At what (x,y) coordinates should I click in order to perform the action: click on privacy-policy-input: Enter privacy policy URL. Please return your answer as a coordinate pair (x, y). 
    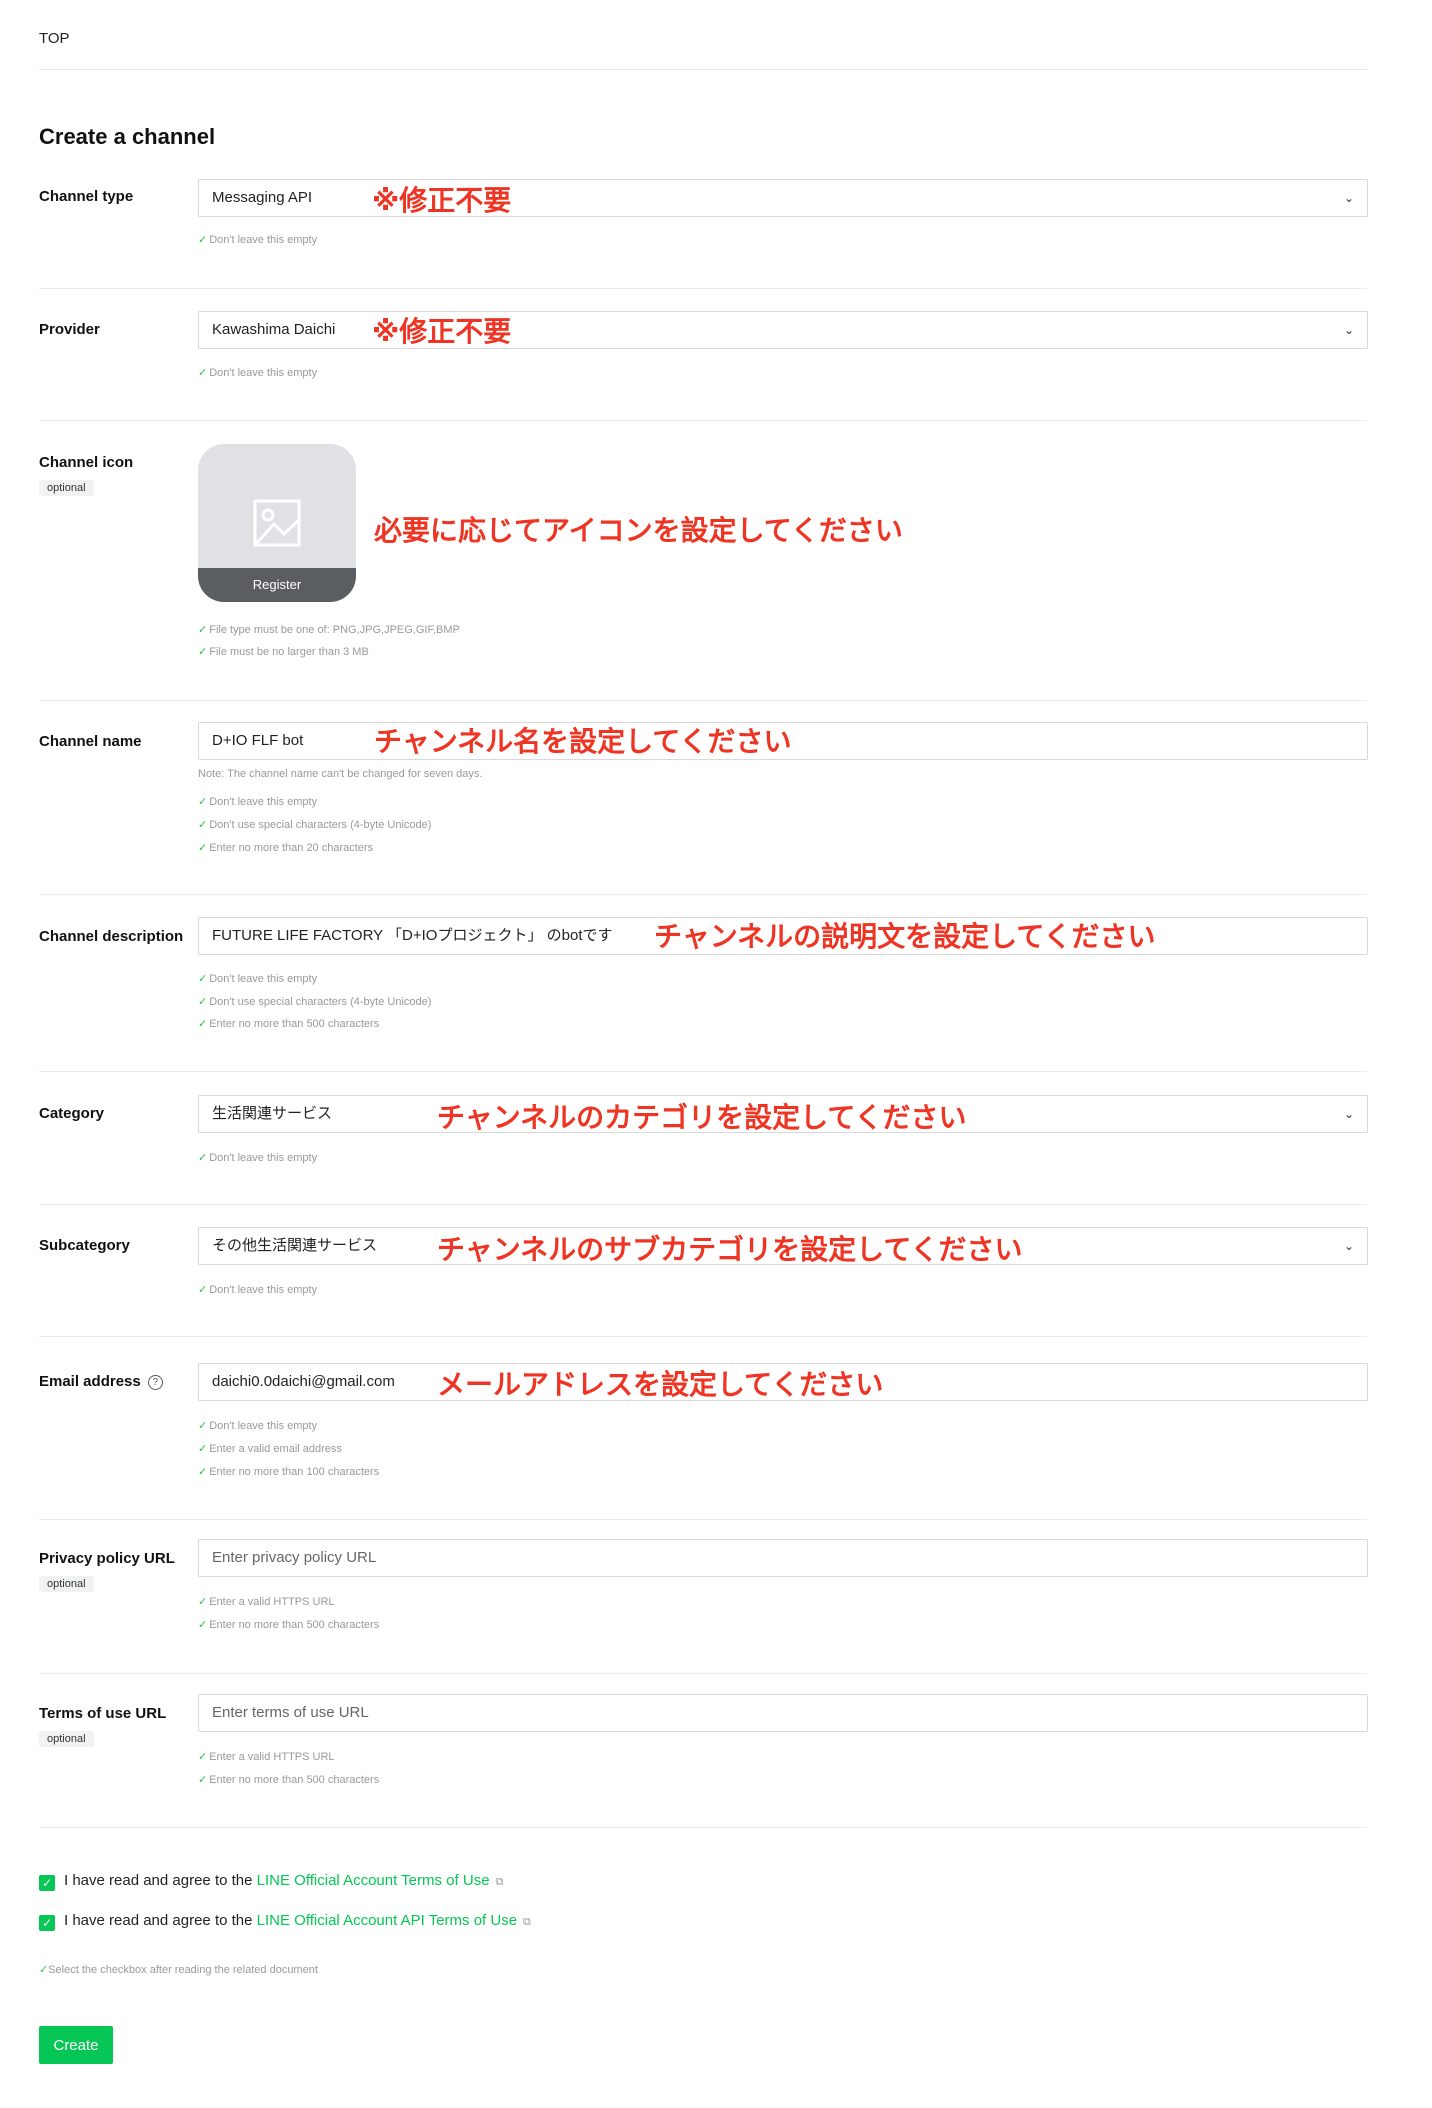
    Looking at the image, I should click on (783, 1558).